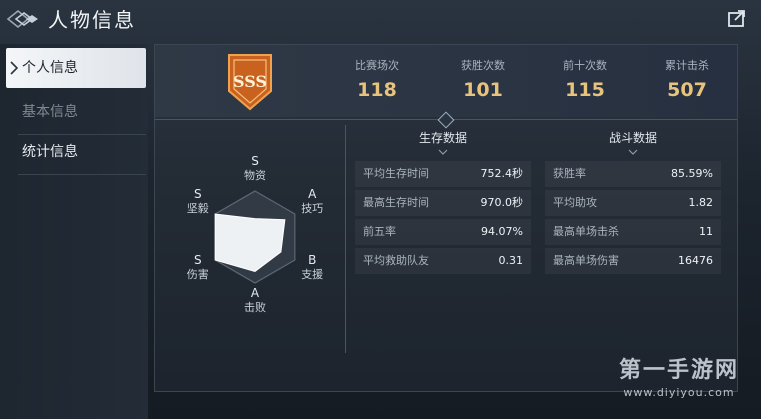 The image size is (761, 419). What do you see at coordinates (695, 260) in the screenshot?
I see `row-value: 16476` at bounding box center [695, 260].